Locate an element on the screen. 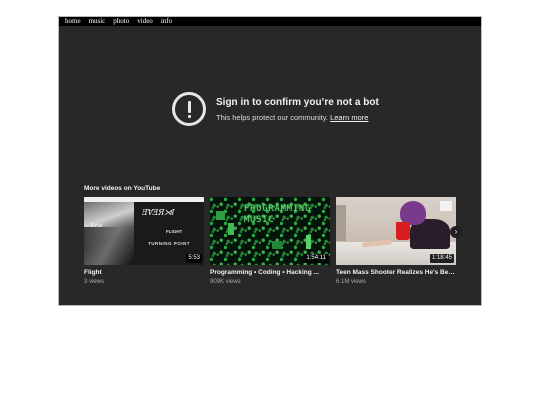 The width and height of the screenshot is (540, 405). thumbnail-signature: ƎⱯ⋊ is located at coordinates (96, 226).